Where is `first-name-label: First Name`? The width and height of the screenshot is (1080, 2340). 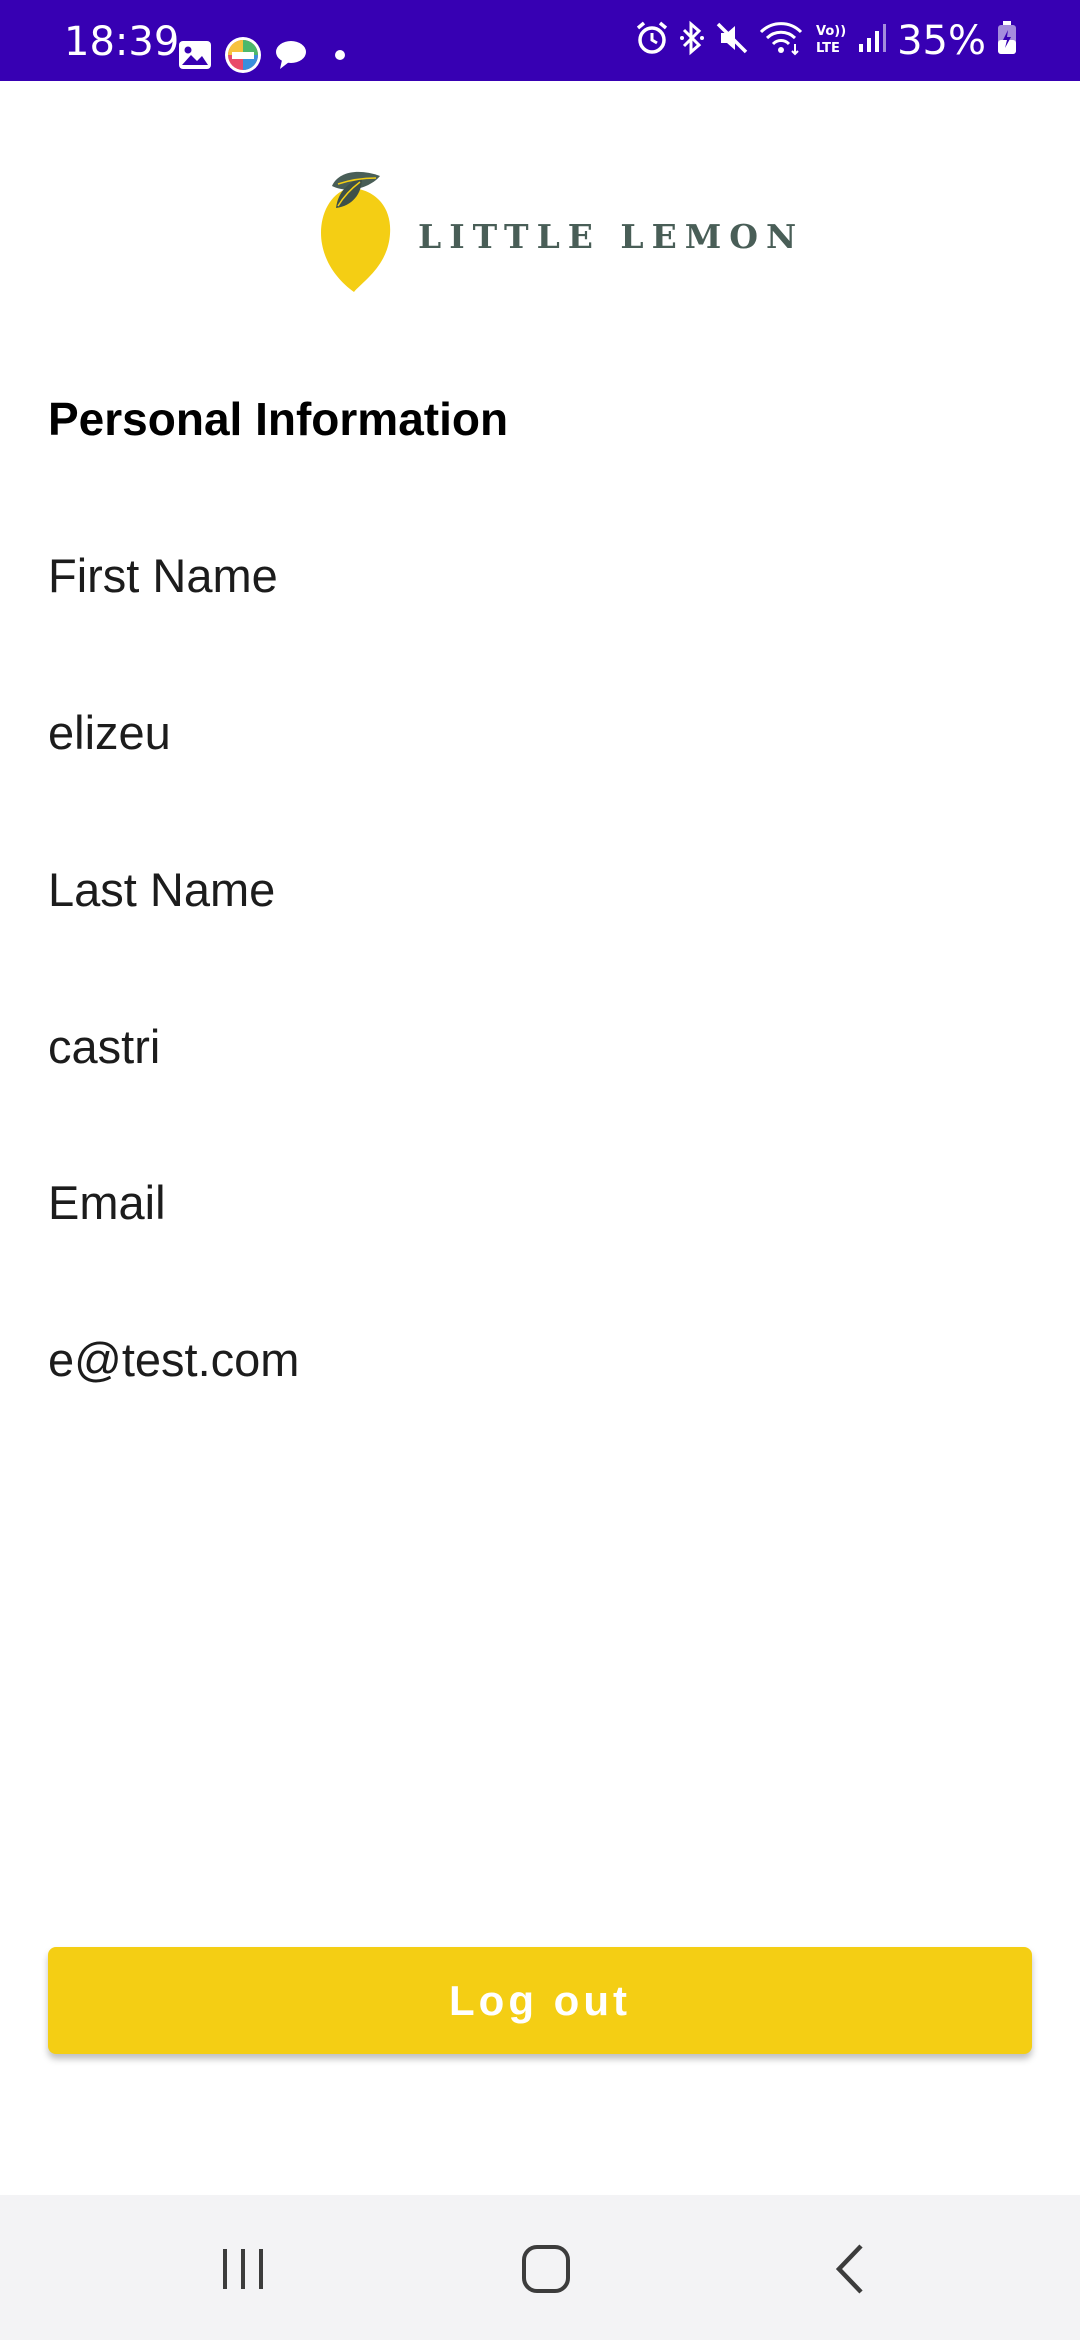 first-name-label: First Name is located at coordinates (163, 575).